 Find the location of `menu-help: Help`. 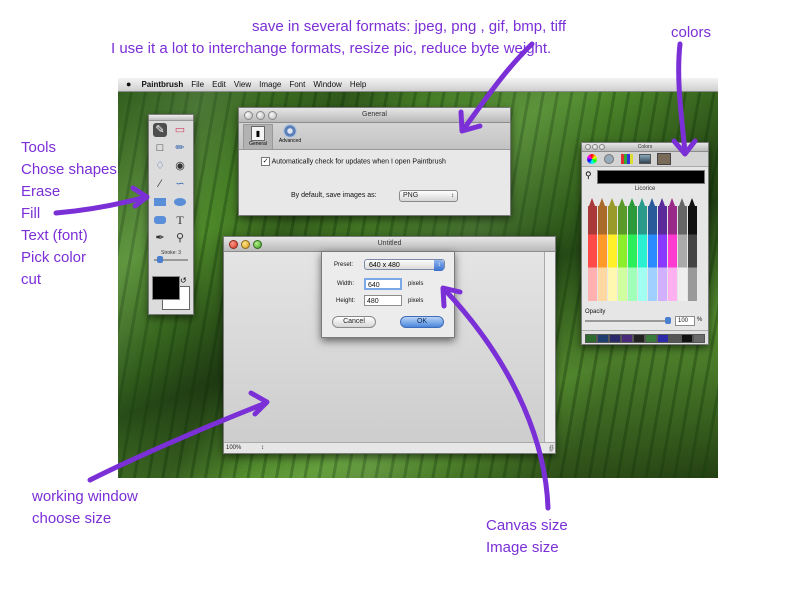

menu-help: Help is located at coordinates (358, 84).